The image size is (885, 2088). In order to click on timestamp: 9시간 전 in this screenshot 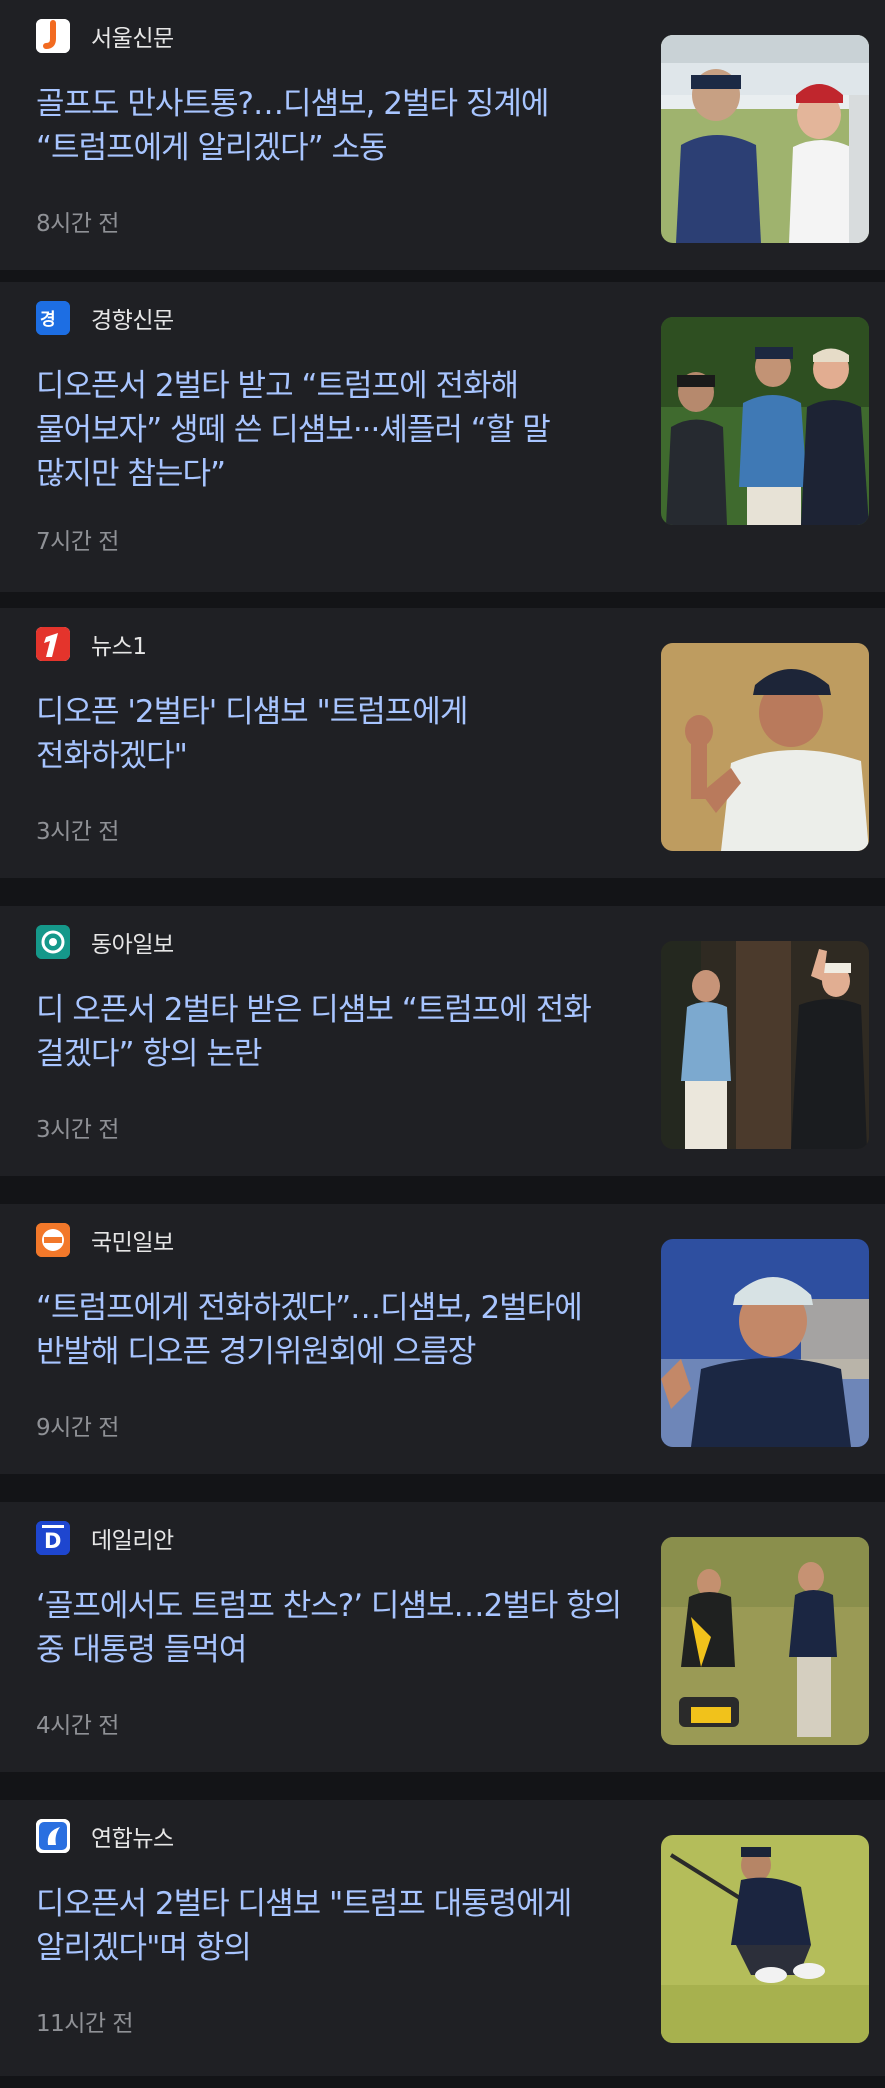, I will do `click(77, 1428)`.